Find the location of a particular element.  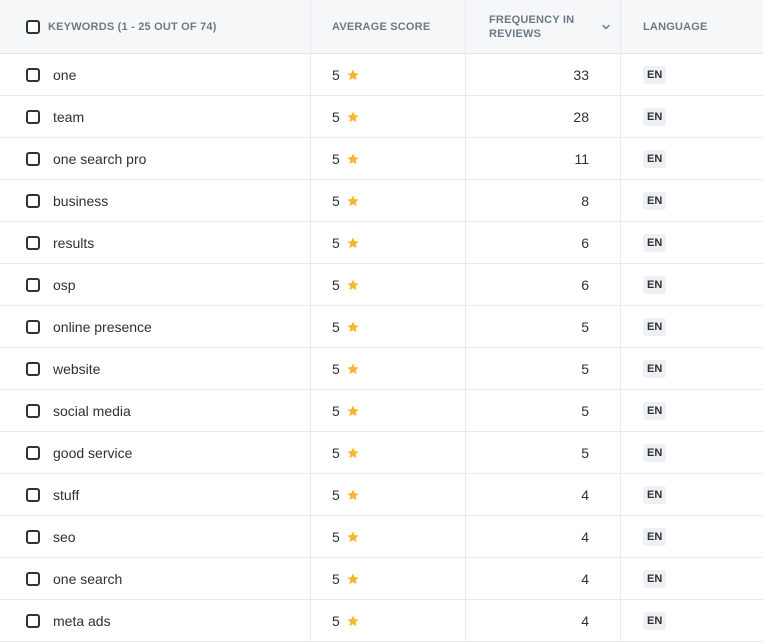

keyword-text: social media is located at coordinates (92, 410).